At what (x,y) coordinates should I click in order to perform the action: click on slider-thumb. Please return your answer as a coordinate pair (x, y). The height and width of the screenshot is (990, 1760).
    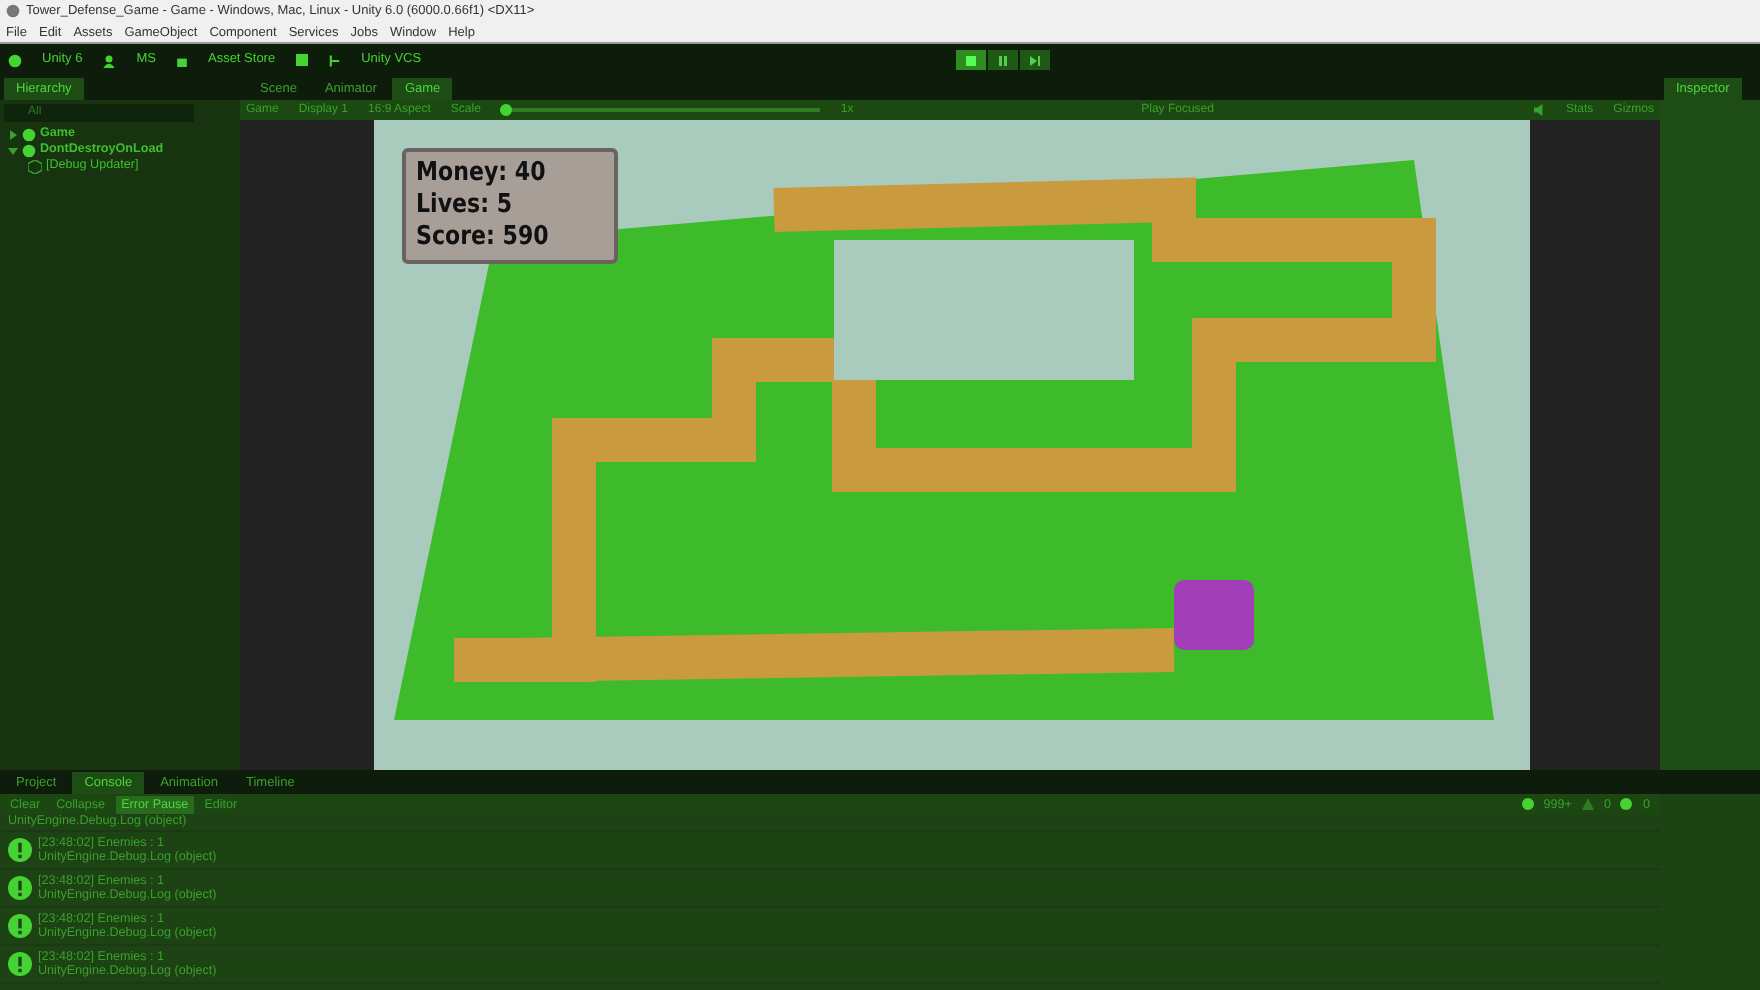
    Looking at the image, I should click on (506, 110).